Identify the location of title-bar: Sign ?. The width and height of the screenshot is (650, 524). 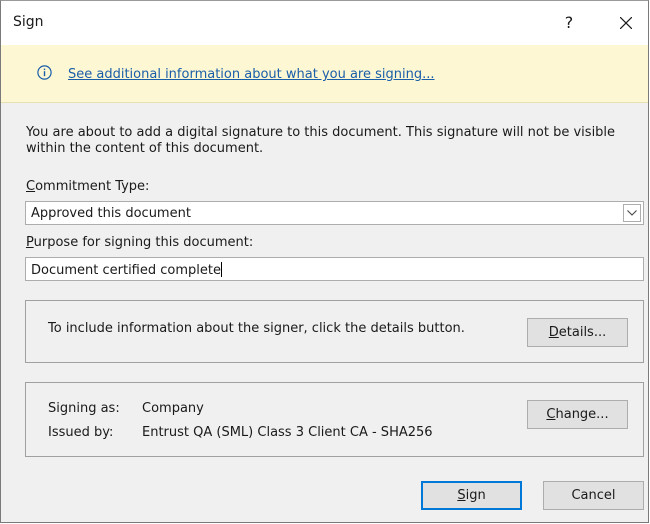
(324, 23).